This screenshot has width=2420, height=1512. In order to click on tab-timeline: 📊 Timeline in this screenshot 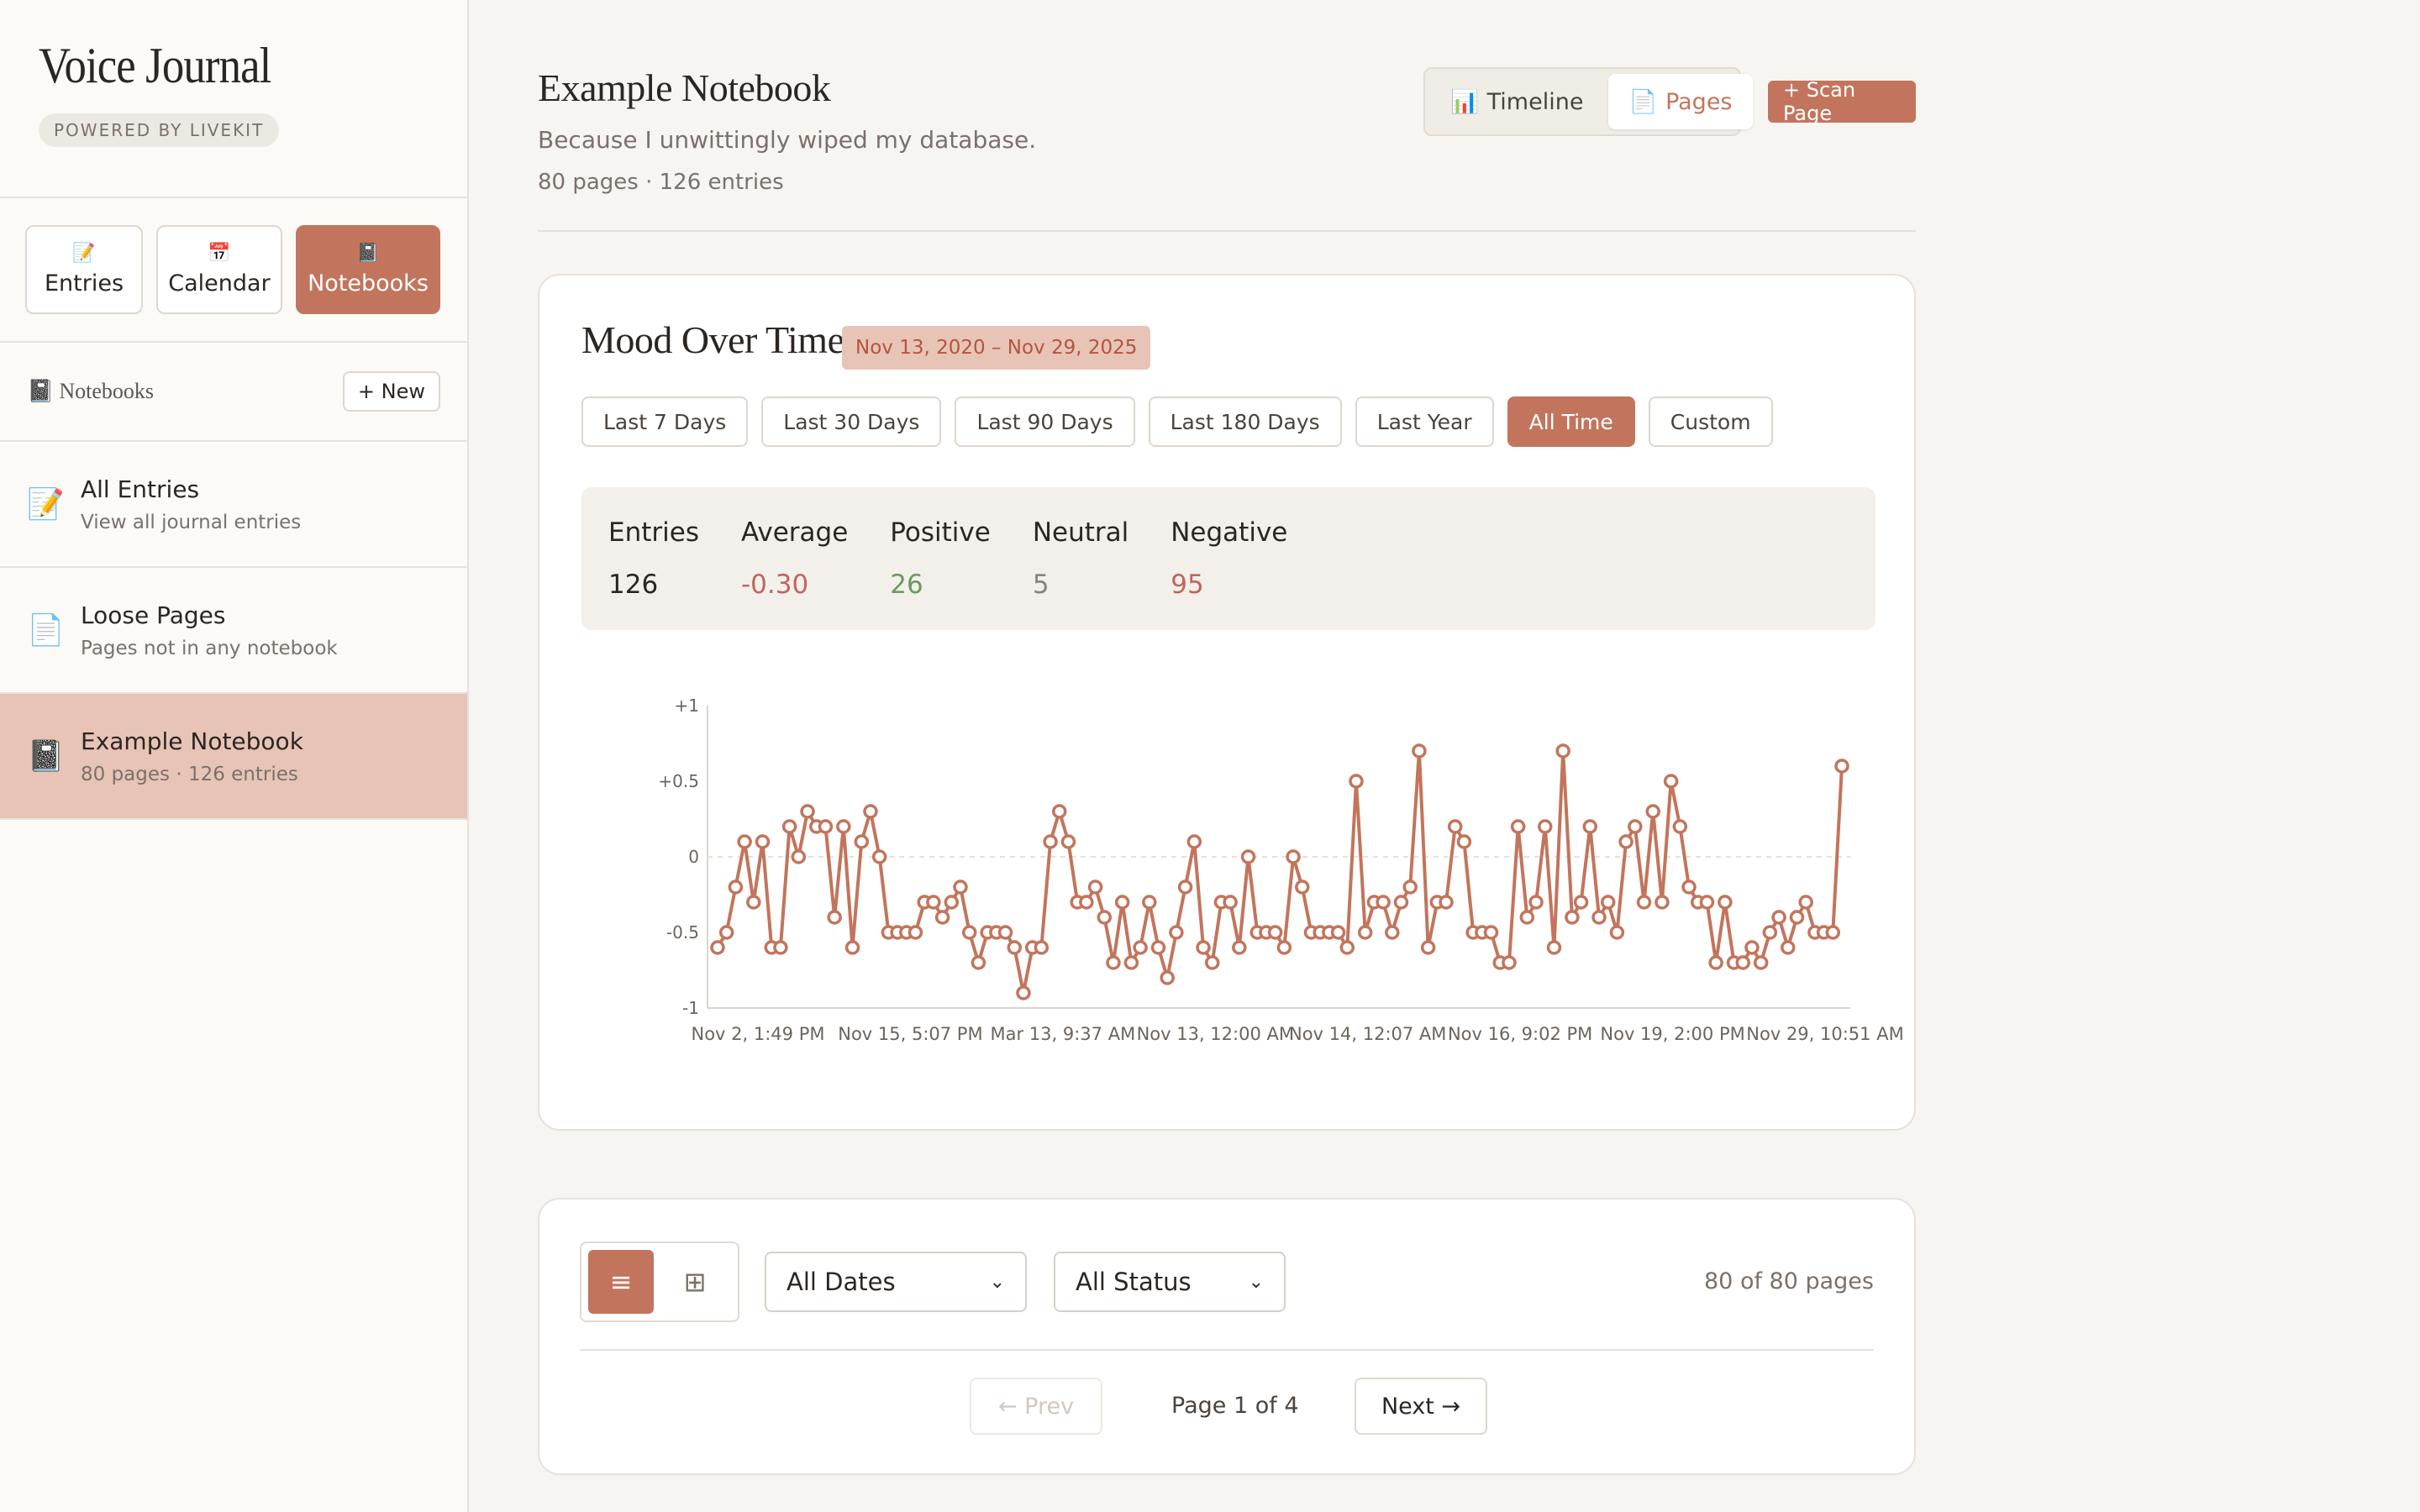, I will do `click(1516, 101)`.